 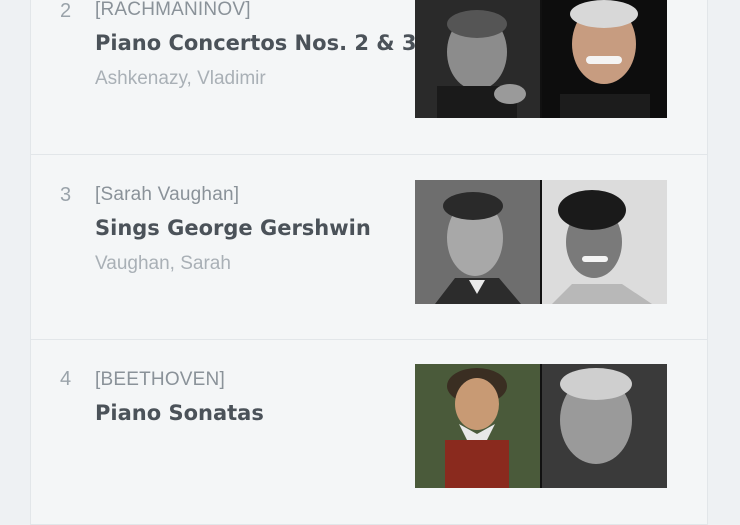 I want to click on item-number: 2, so click(x=66, y=11).